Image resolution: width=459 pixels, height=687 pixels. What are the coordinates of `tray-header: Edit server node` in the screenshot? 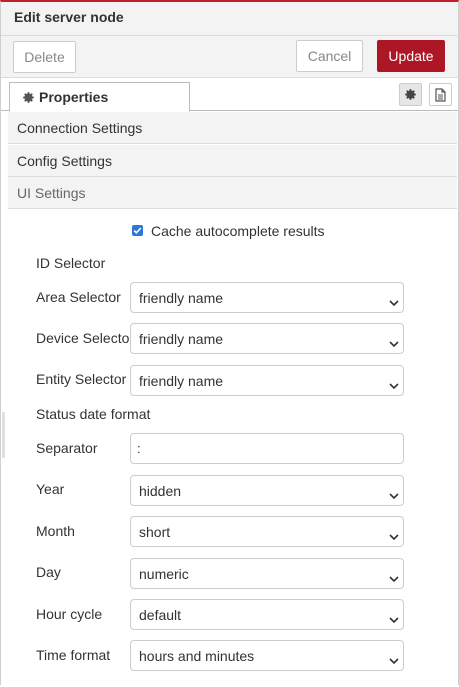 It's located at (229, 19).